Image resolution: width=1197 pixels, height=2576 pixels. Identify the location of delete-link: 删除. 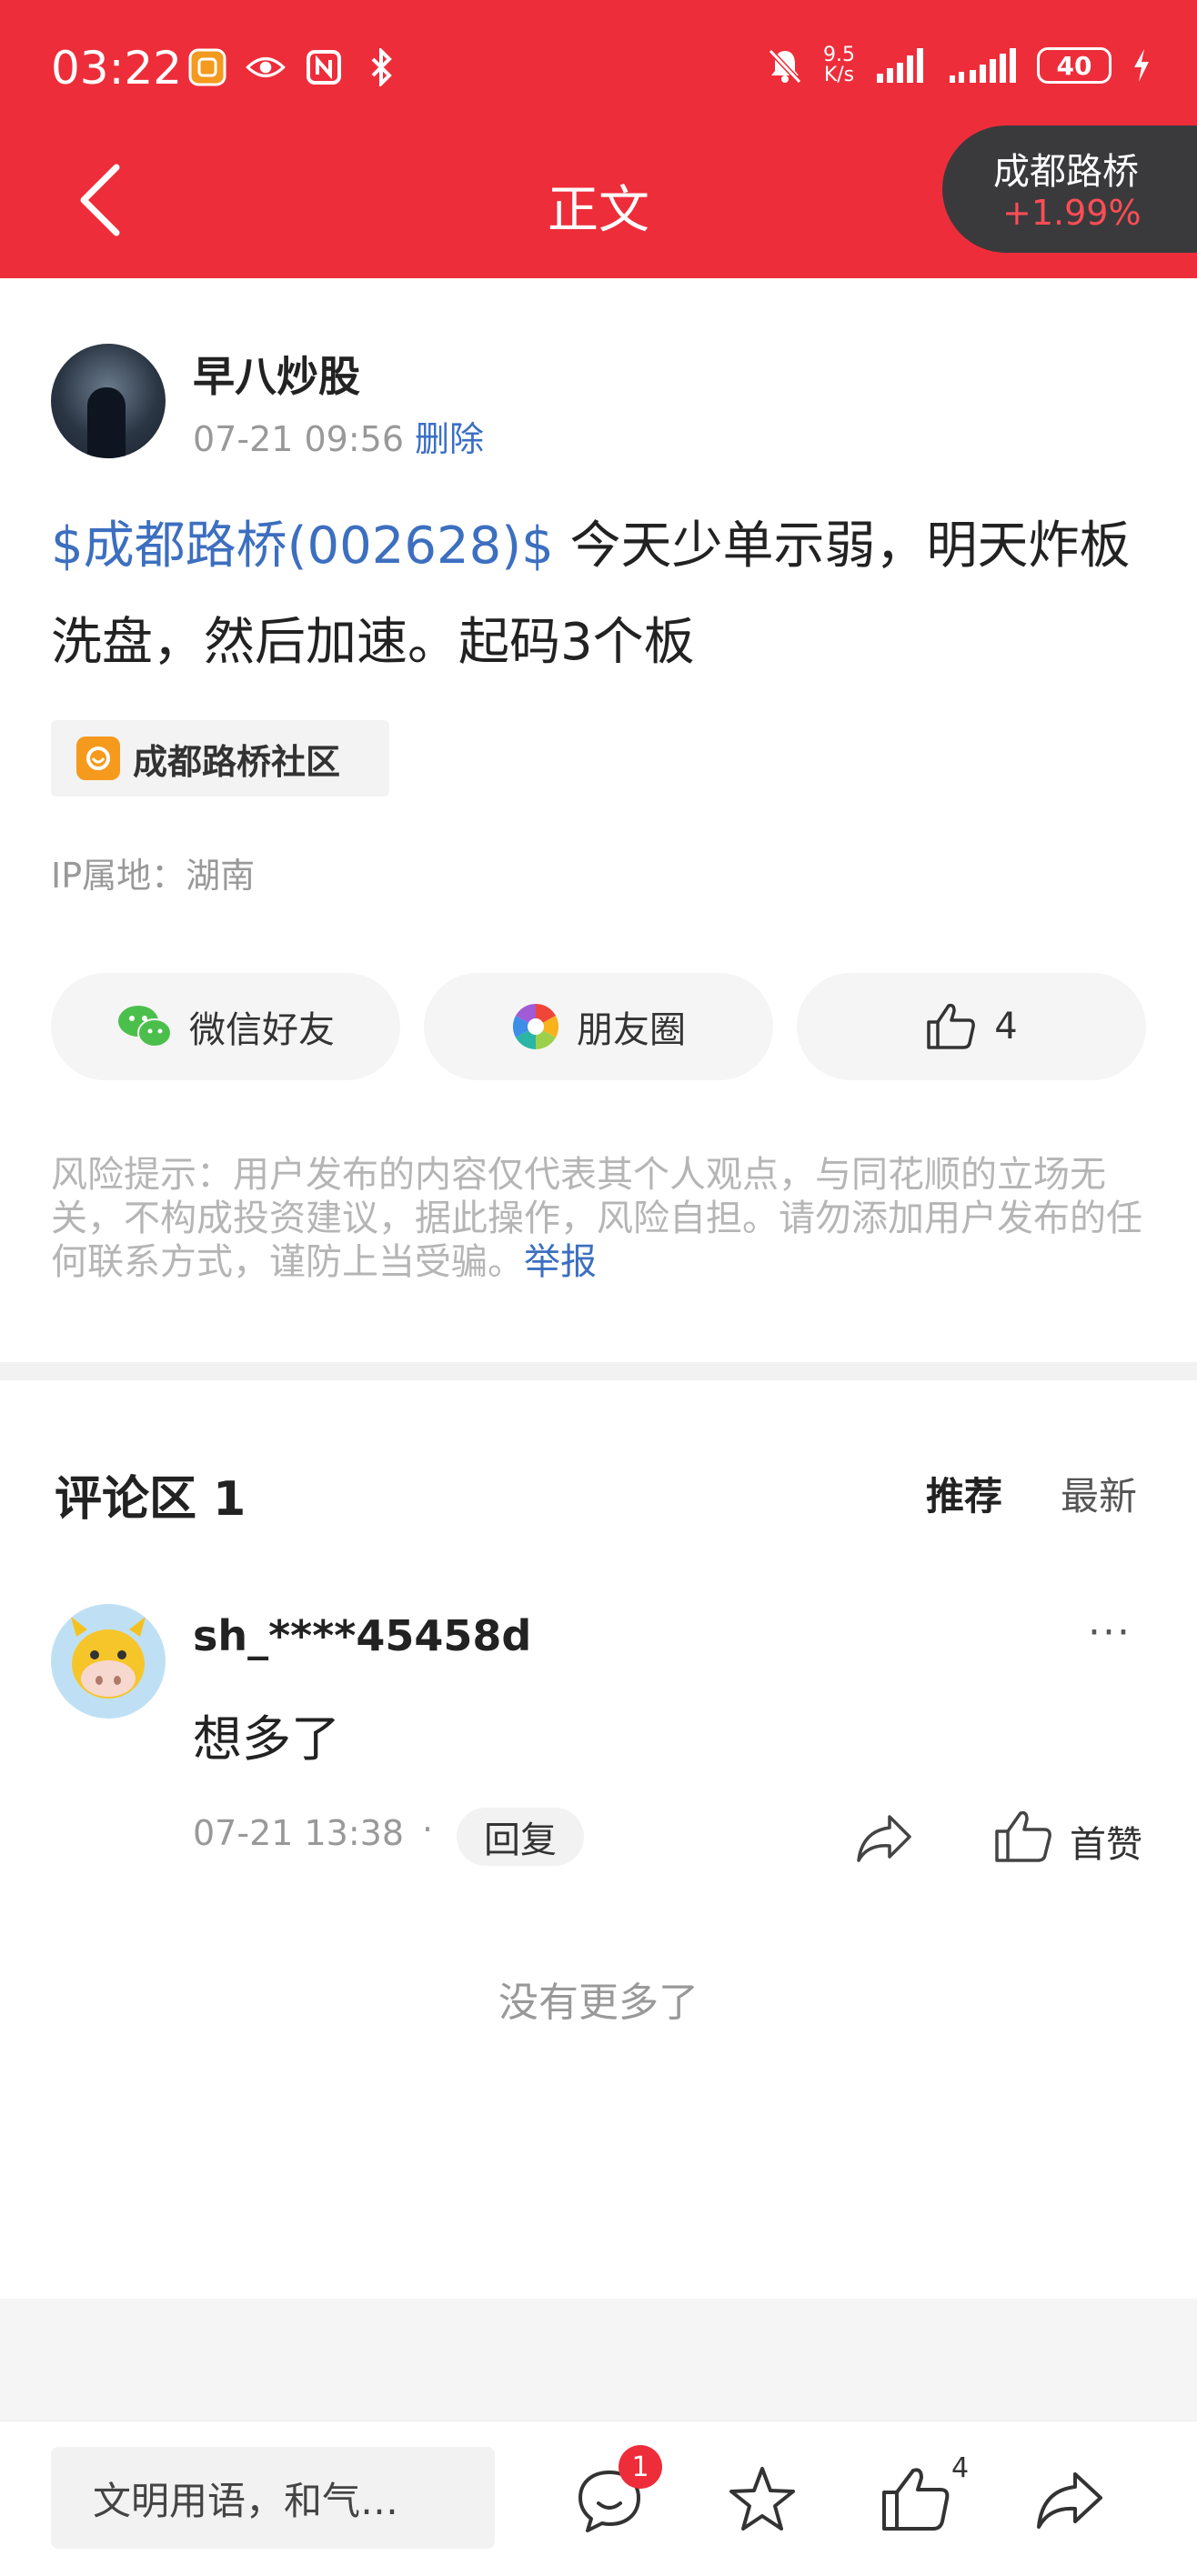
(449, 439).